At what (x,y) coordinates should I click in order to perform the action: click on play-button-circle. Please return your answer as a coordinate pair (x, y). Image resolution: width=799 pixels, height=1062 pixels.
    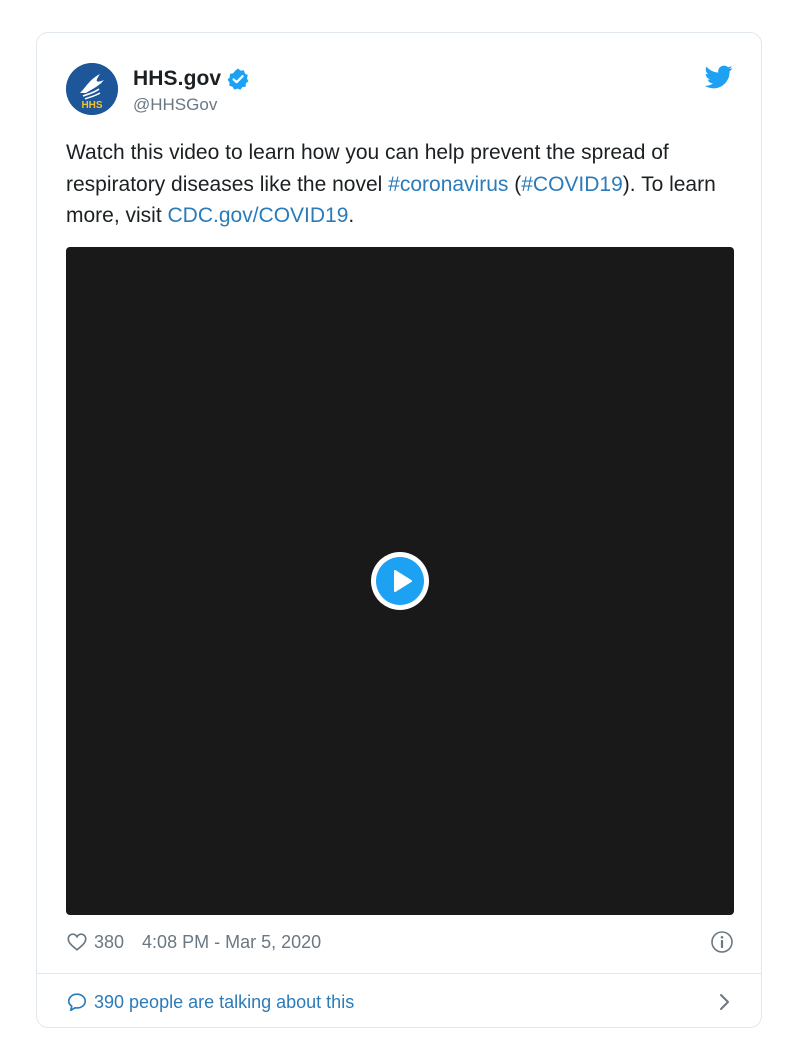
    Looking at the image, I should click on (400, 581).